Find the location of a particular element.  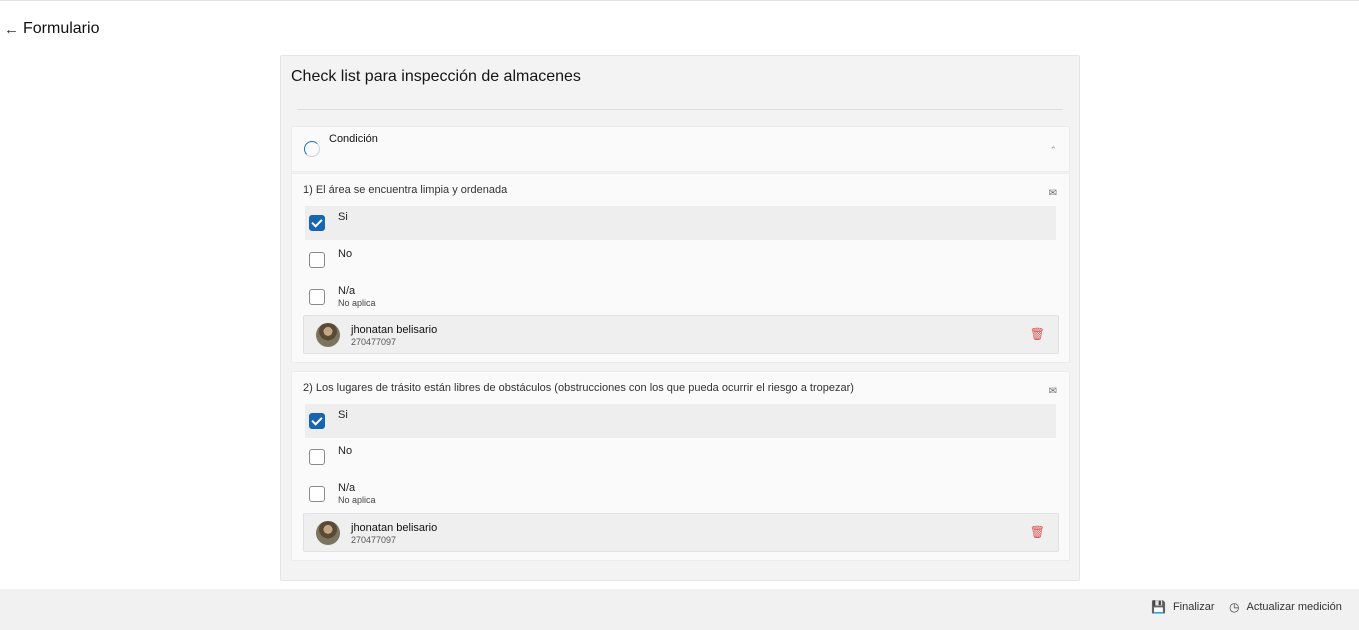

page-title: Formulario is located at coordinates (61, 28).